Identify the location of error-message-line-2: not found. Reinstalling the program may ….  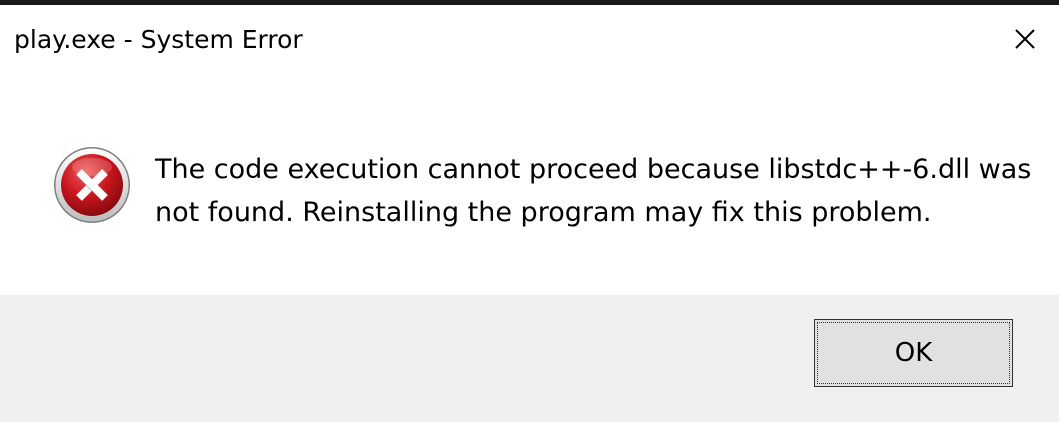
(543, 212).